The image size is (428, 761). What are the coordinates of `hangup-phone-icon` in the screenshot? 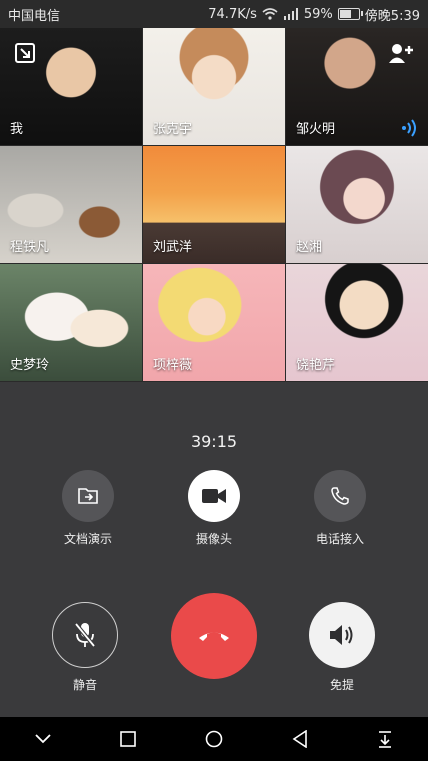 It's located at (214, 636).